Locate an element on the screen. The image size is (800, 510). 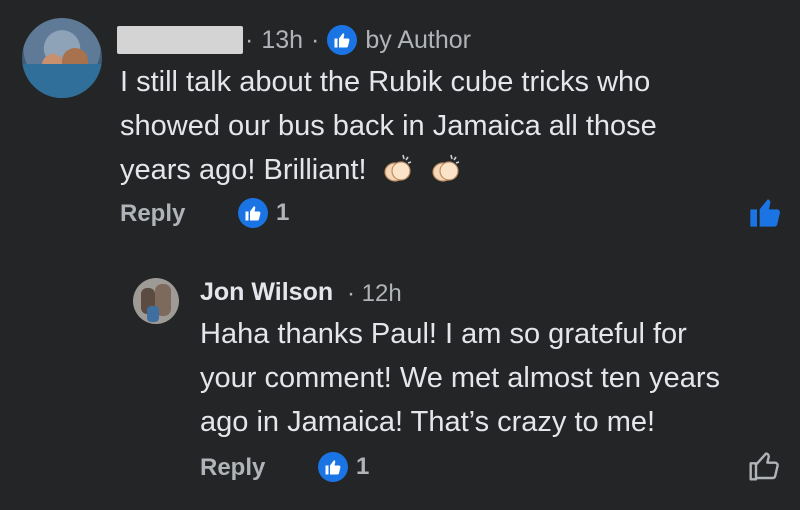
reply-author-name: Jon Wilson is located at coordinates (266, 292).